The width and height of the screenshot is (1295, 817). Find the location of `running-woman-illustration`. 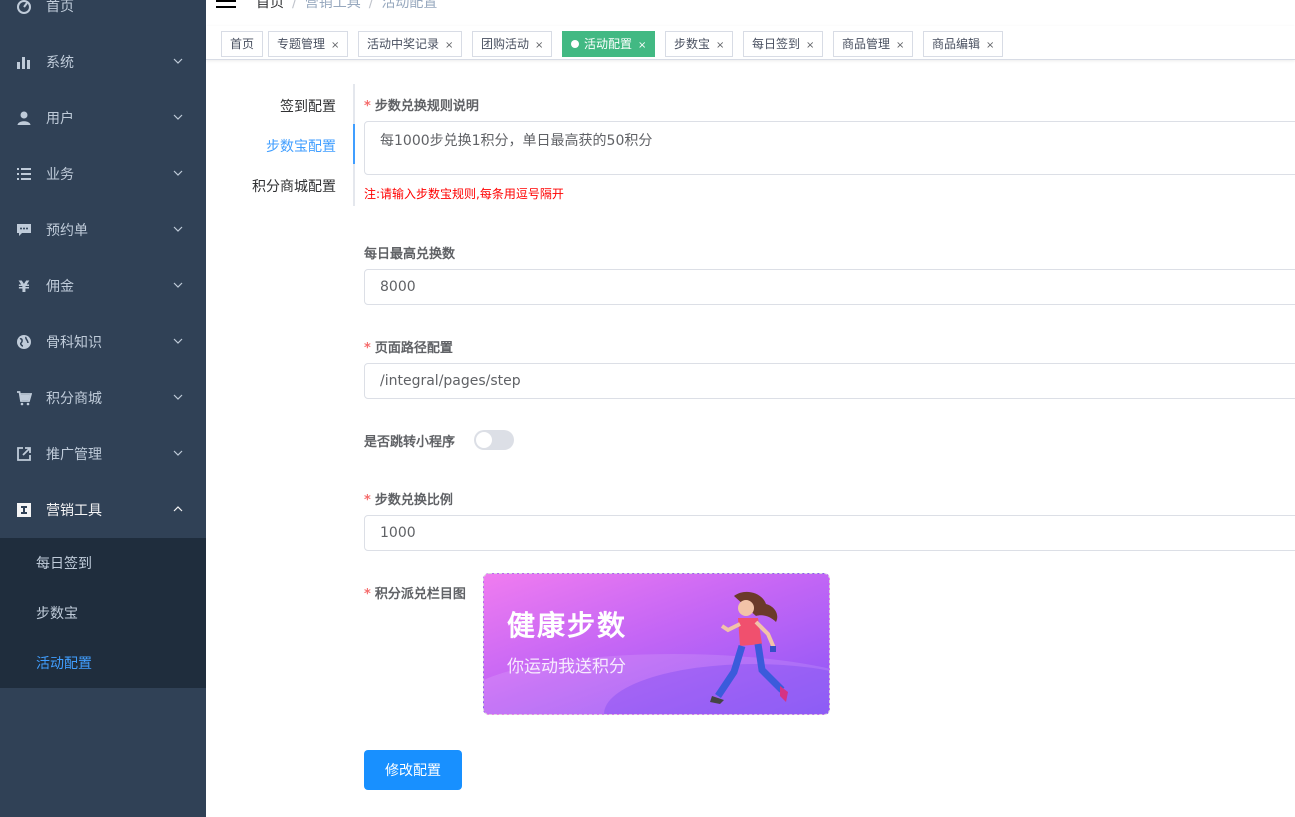

running-woman-illustration is located at coordinates (749, 647).